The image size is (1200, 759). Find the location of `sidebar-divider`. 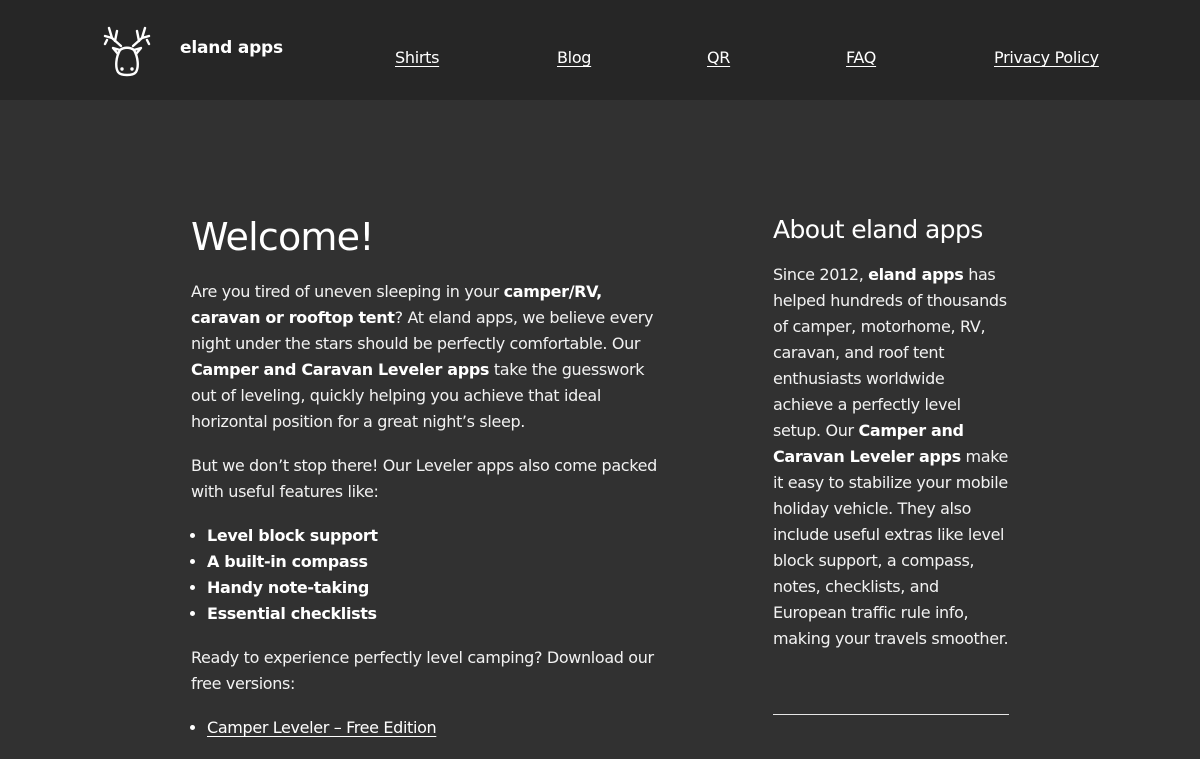

sidebar-divider is located at coordinates (891, 714).